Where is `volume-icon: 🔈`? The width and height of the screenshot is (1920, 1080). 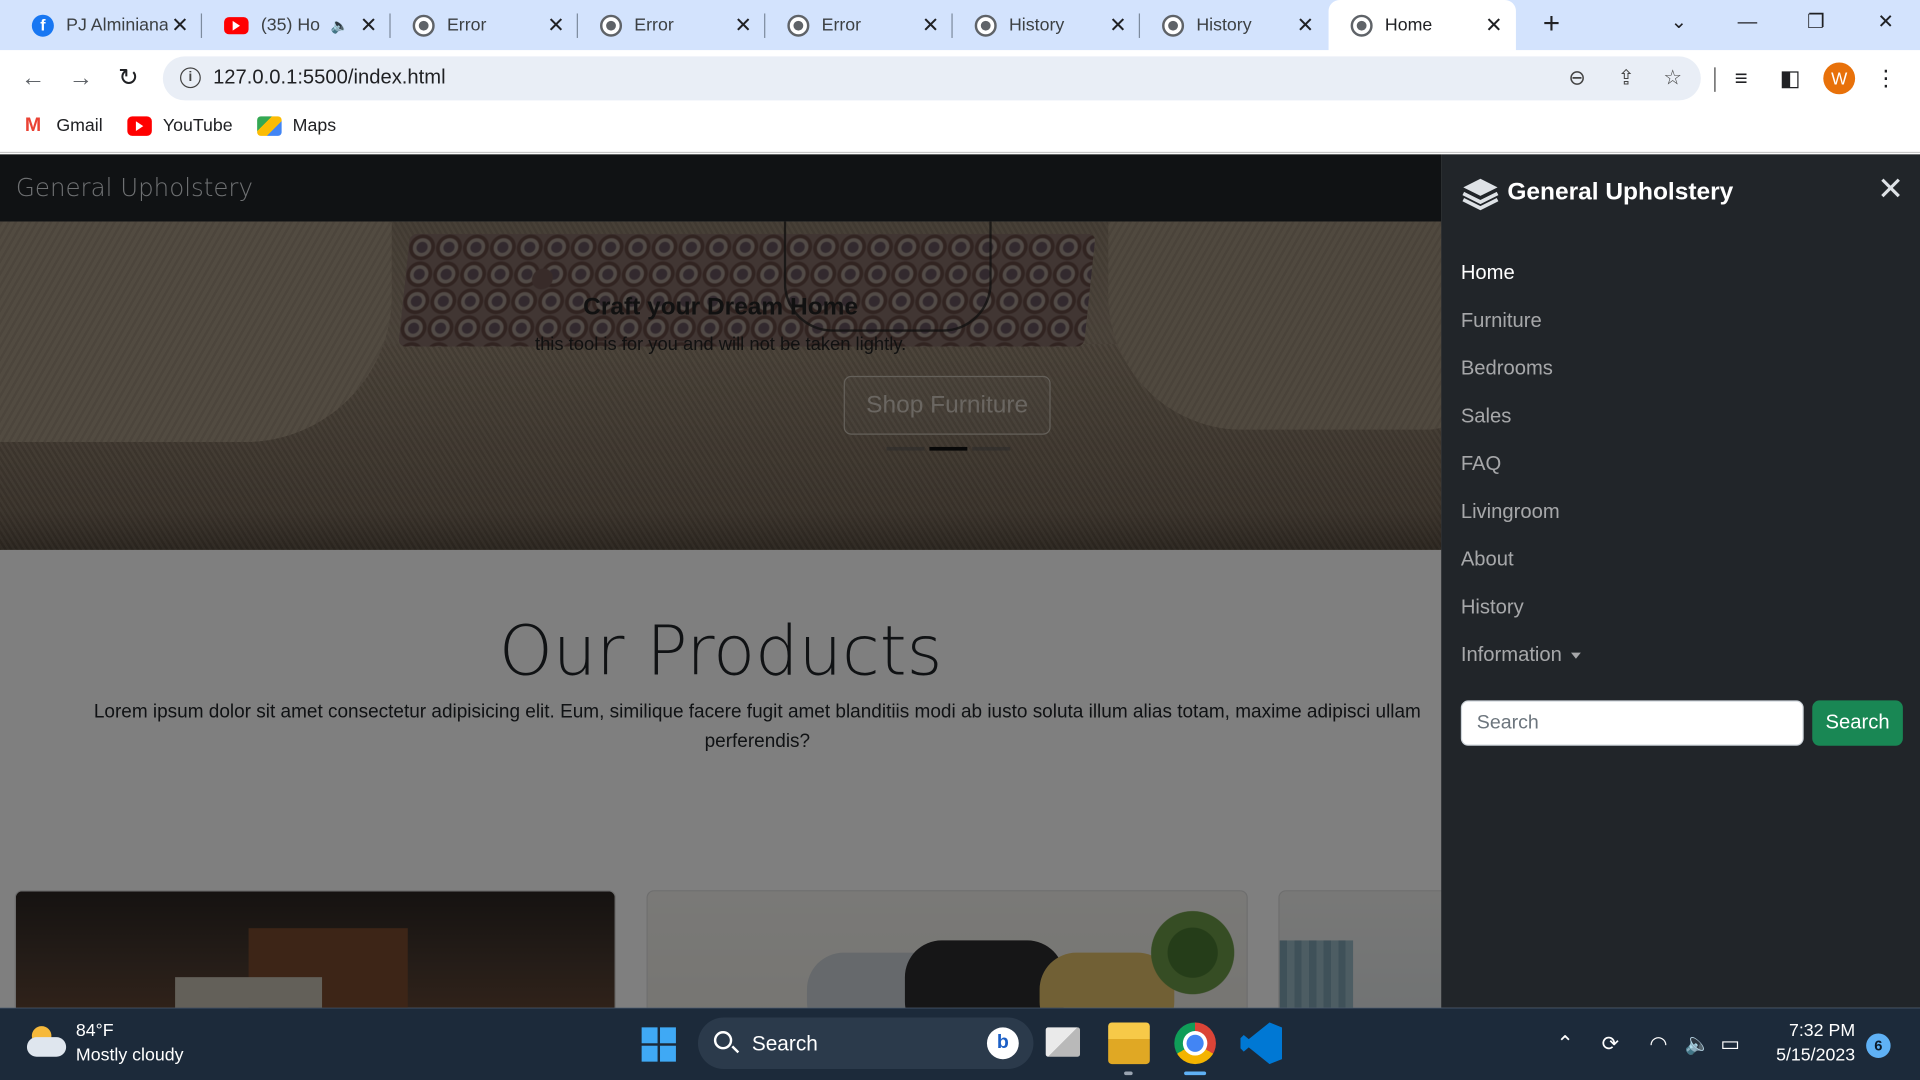 volume-icon: 🔈 is located at coordinates (1698, 1044).